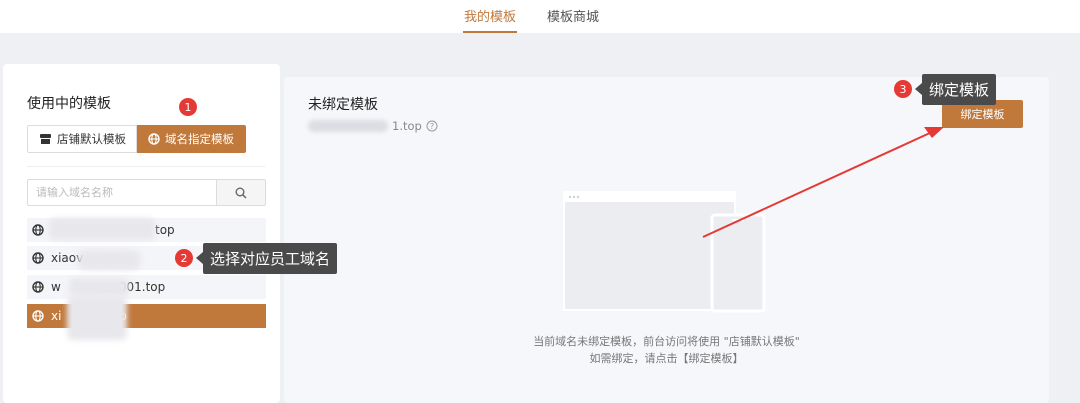 The height and width of the screenshot is (403, 1080). Describe the element at coordinates (184, 258) in the screenshot. I see `annotation-badge-2: 2` at that location.